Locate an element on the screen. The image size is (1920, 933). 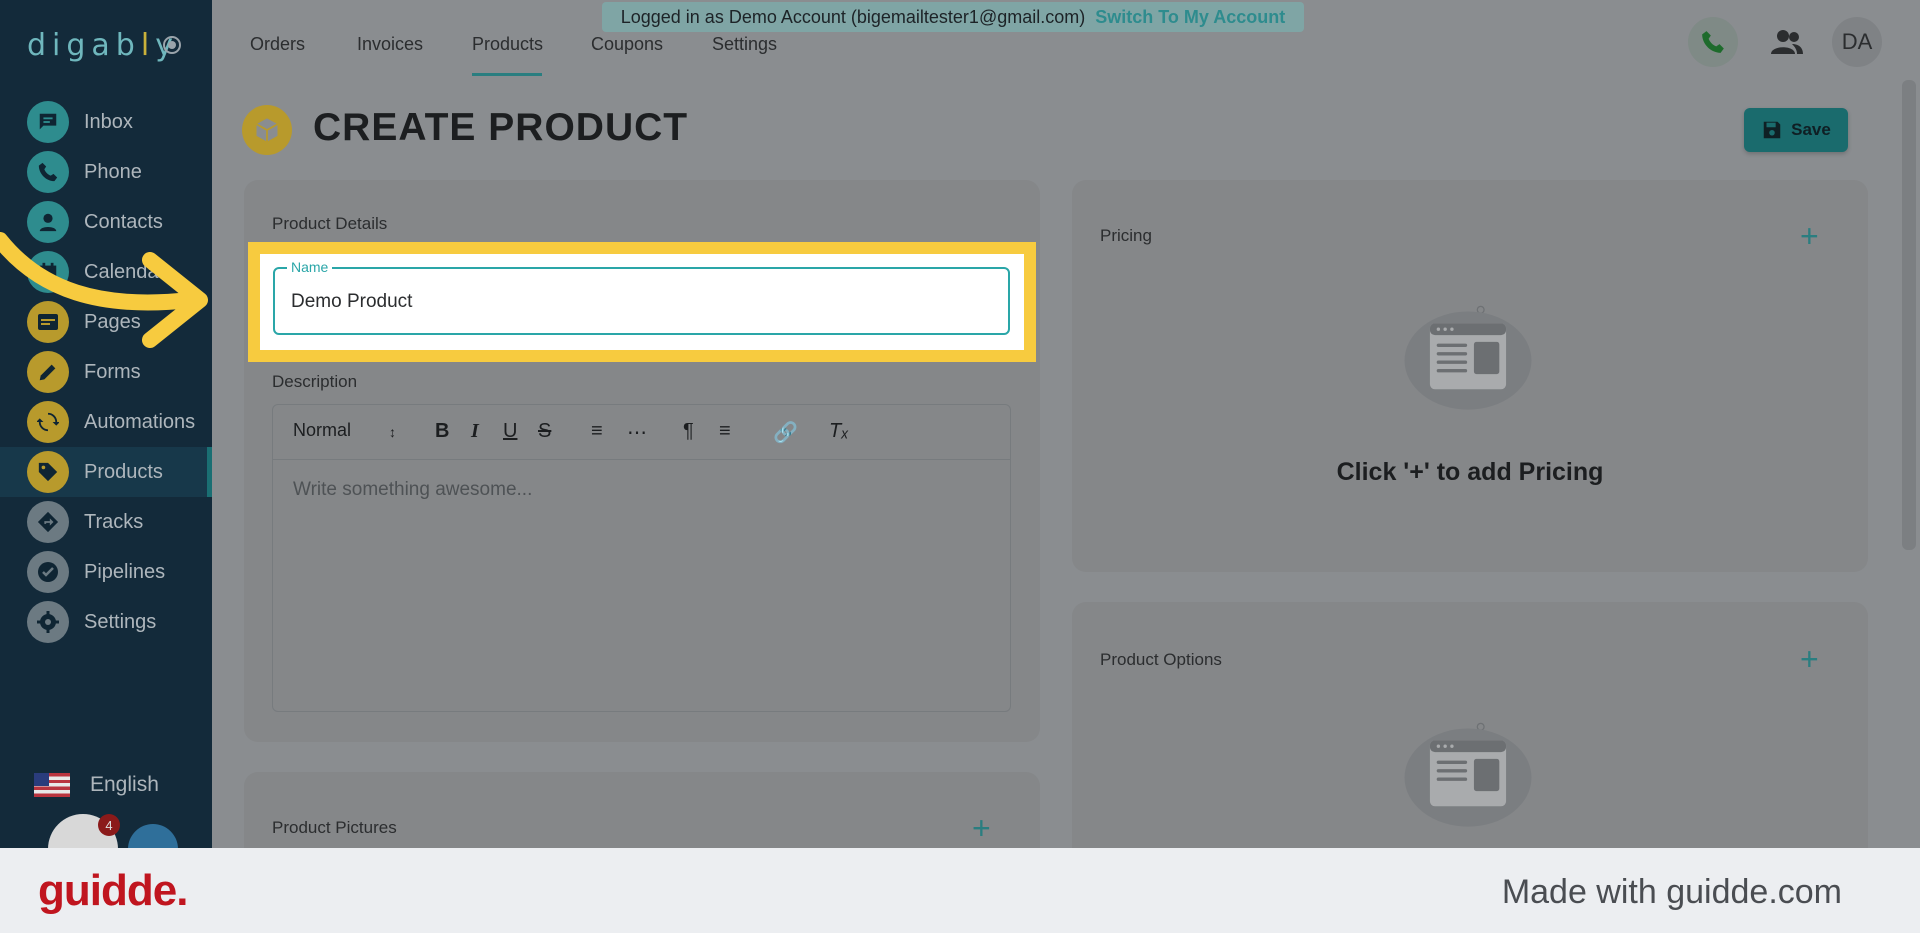
page-scrollbar is located at coordinates (1909, 315).